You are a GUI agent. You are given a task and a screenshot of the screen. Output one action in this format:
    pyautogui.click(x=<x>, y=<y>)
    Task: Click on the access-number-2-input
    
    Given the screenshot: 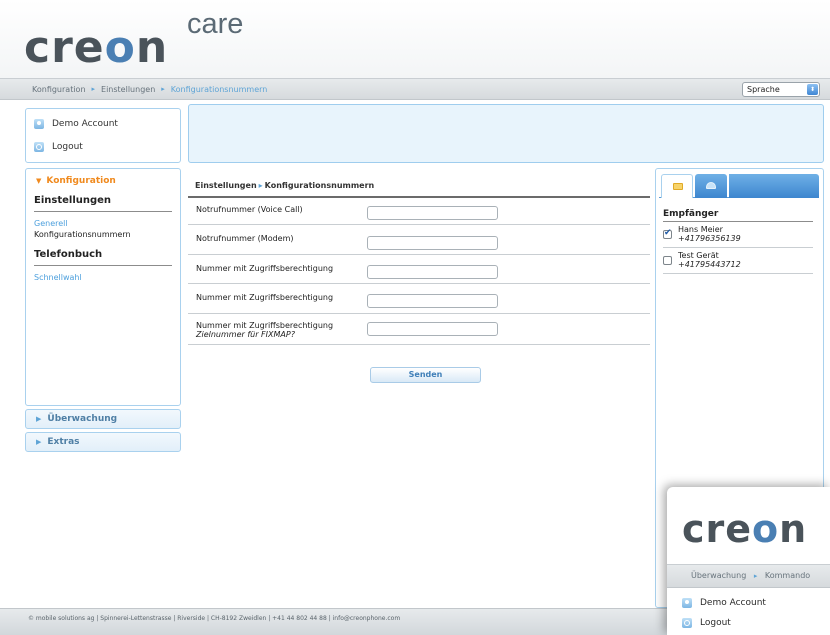 What is the action you would take?
    pyautogui.click(x=432, y=301)
    